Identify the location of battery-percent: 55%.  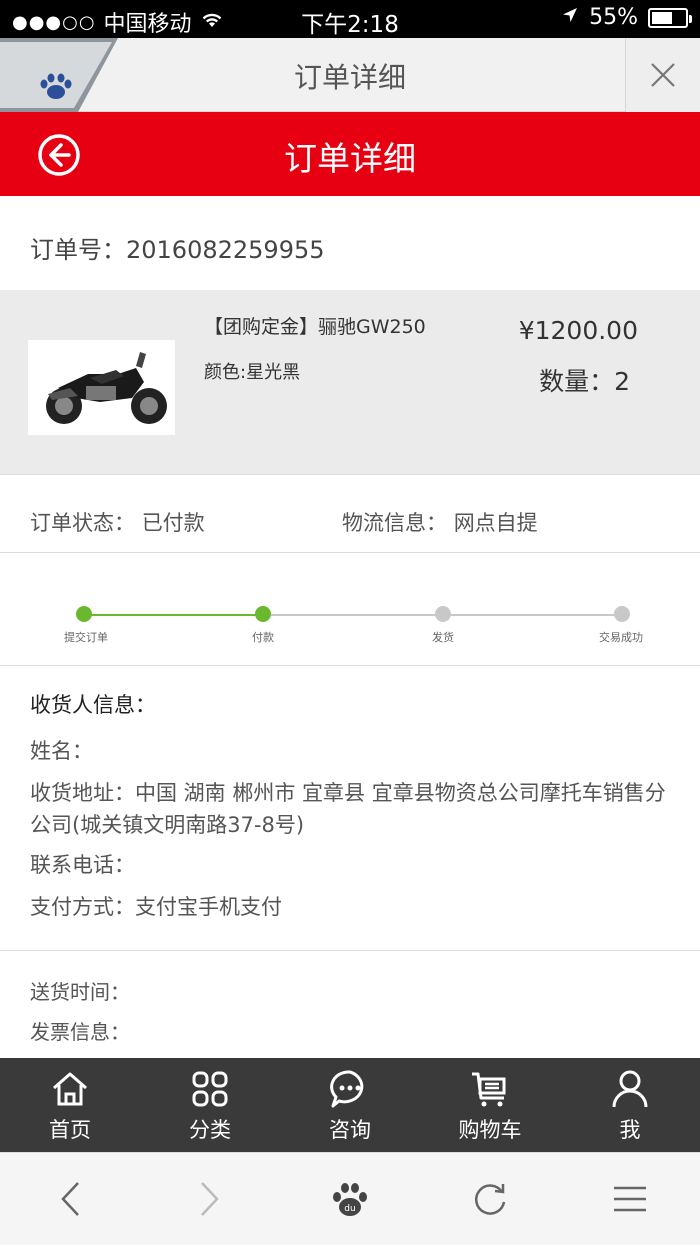
(613, 17).